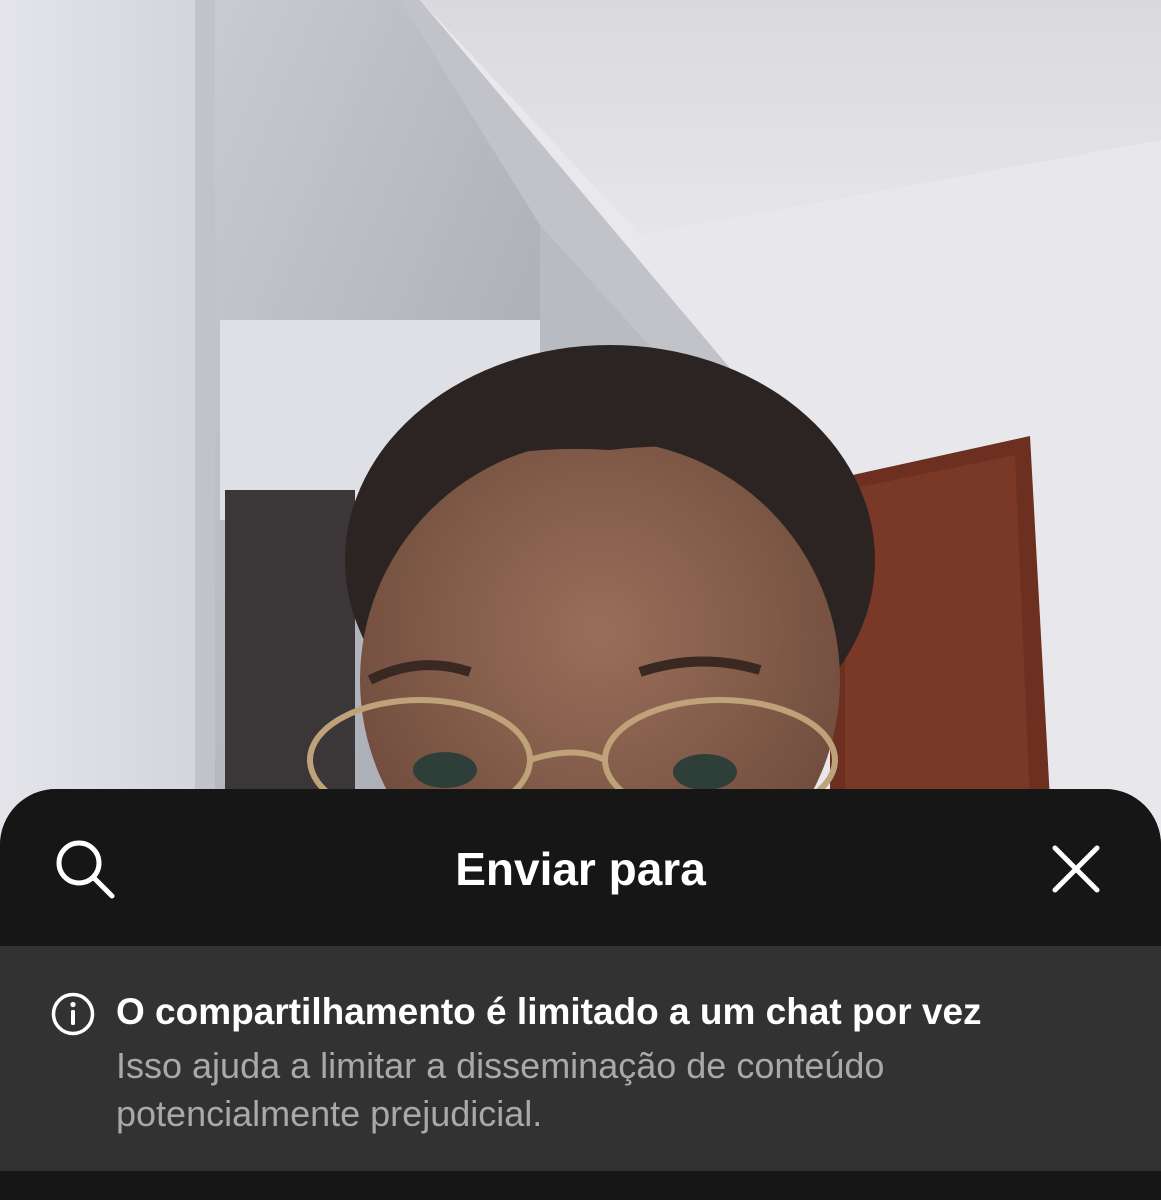  What do you see at coordinates (73, 1014) in the screenshot?
I see `info-icon` at bounding box center [73, 1014].